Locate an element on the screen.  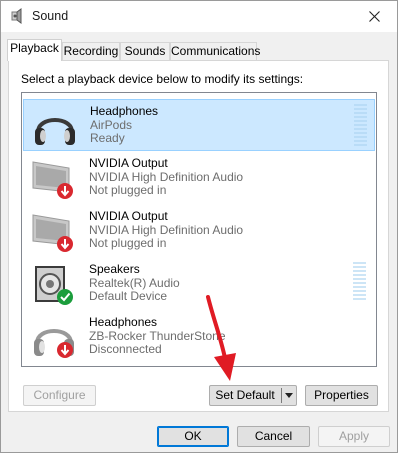
device-status: Ready is located at coordinates (107, 138).